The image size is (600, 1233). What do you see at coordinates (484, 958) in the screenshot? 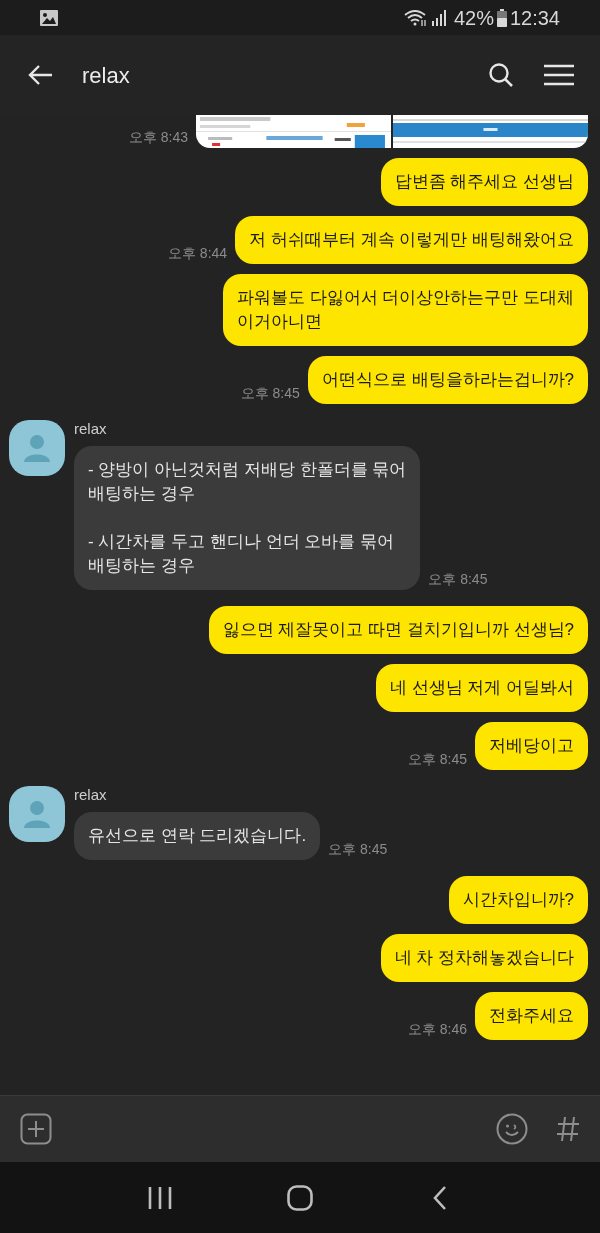
I see `message-bubble: 네 차 정차해놓겠습니다` at bounding box center [484, 958].